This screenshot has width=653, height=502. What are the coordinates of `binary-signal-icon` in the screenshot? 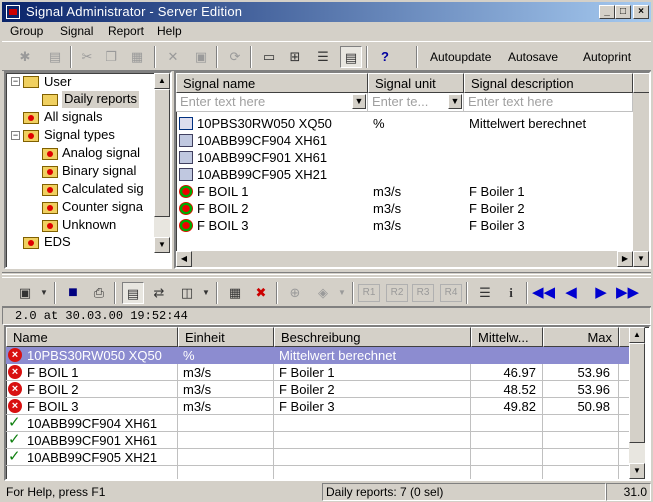 It's located at (186, 157).